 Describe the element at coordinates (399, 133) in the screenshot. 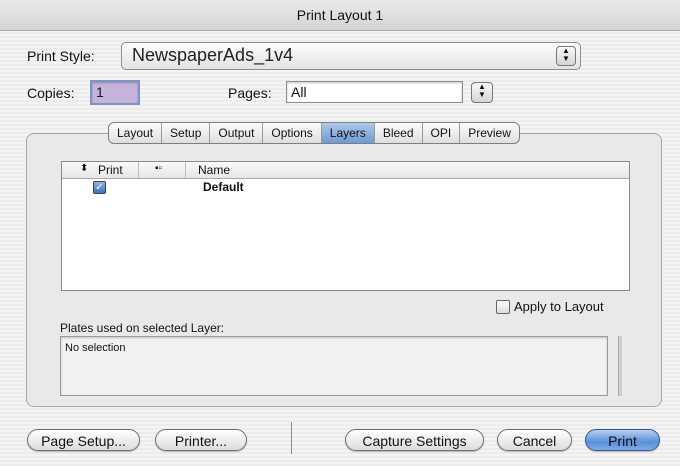

I see `tab-bleed: Bleed` at that location.